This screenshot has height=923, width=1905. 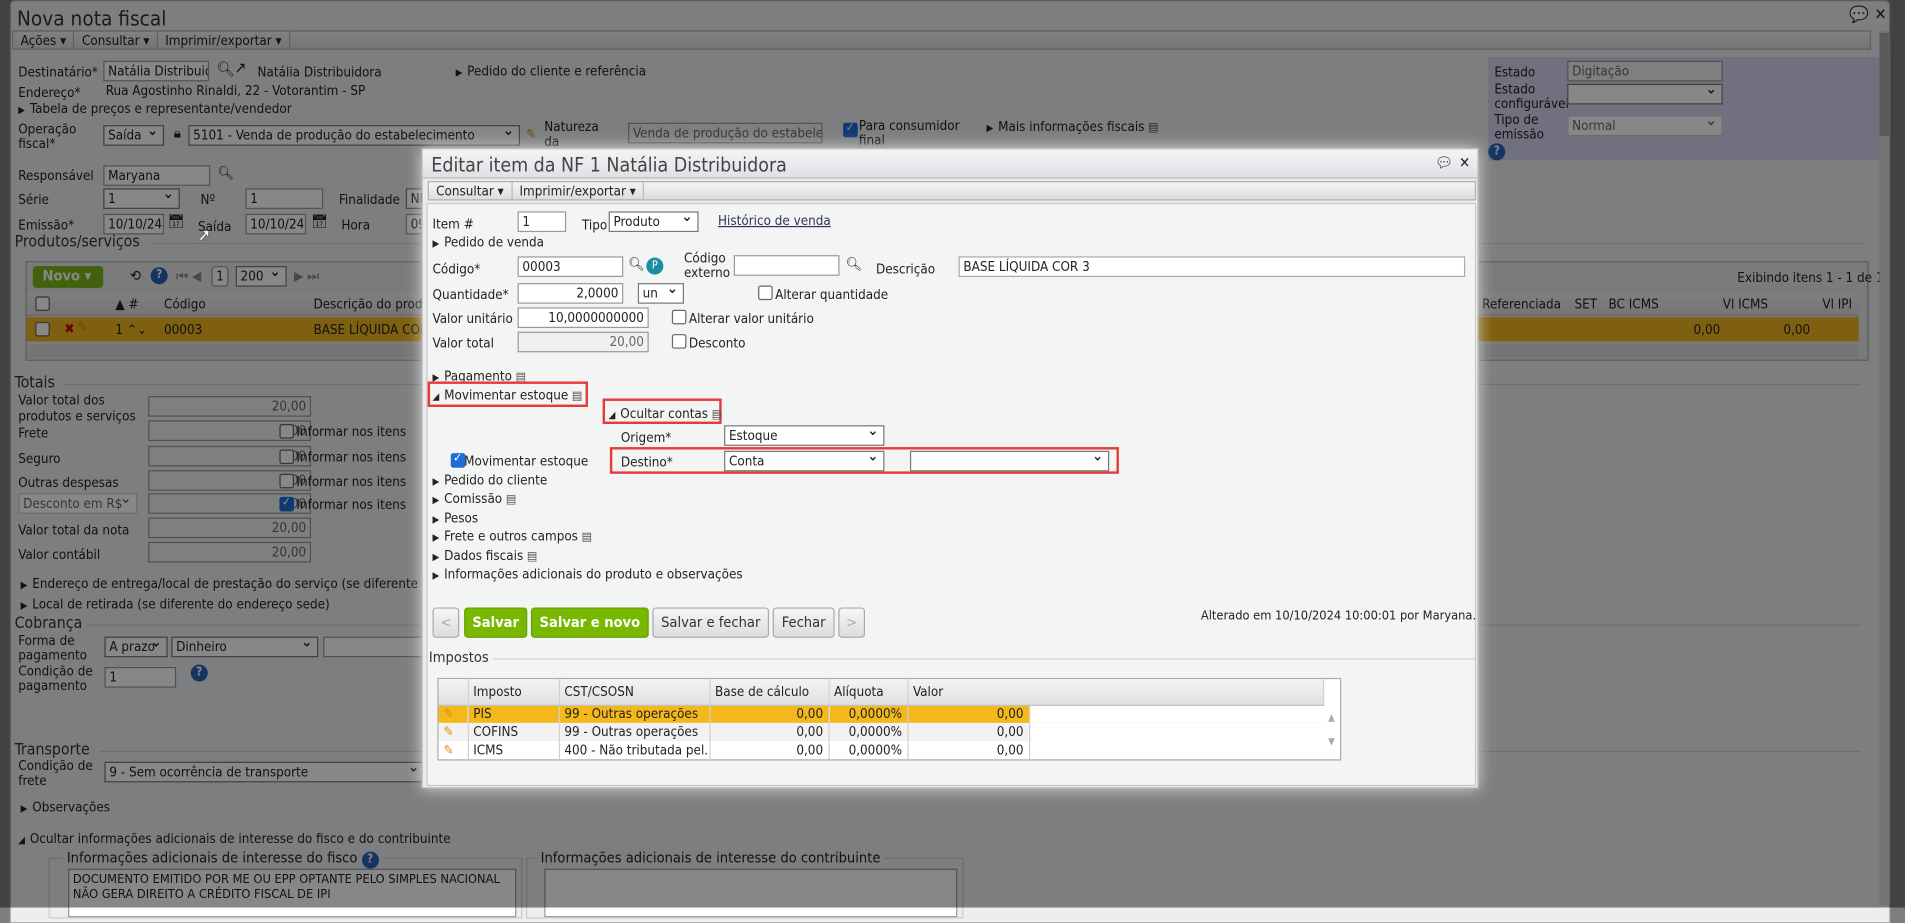 What do you see at coordinates (470, 294) in the screenshot?
I see `quantidade-label: Quantidade*` at bounding box center [470, 294].